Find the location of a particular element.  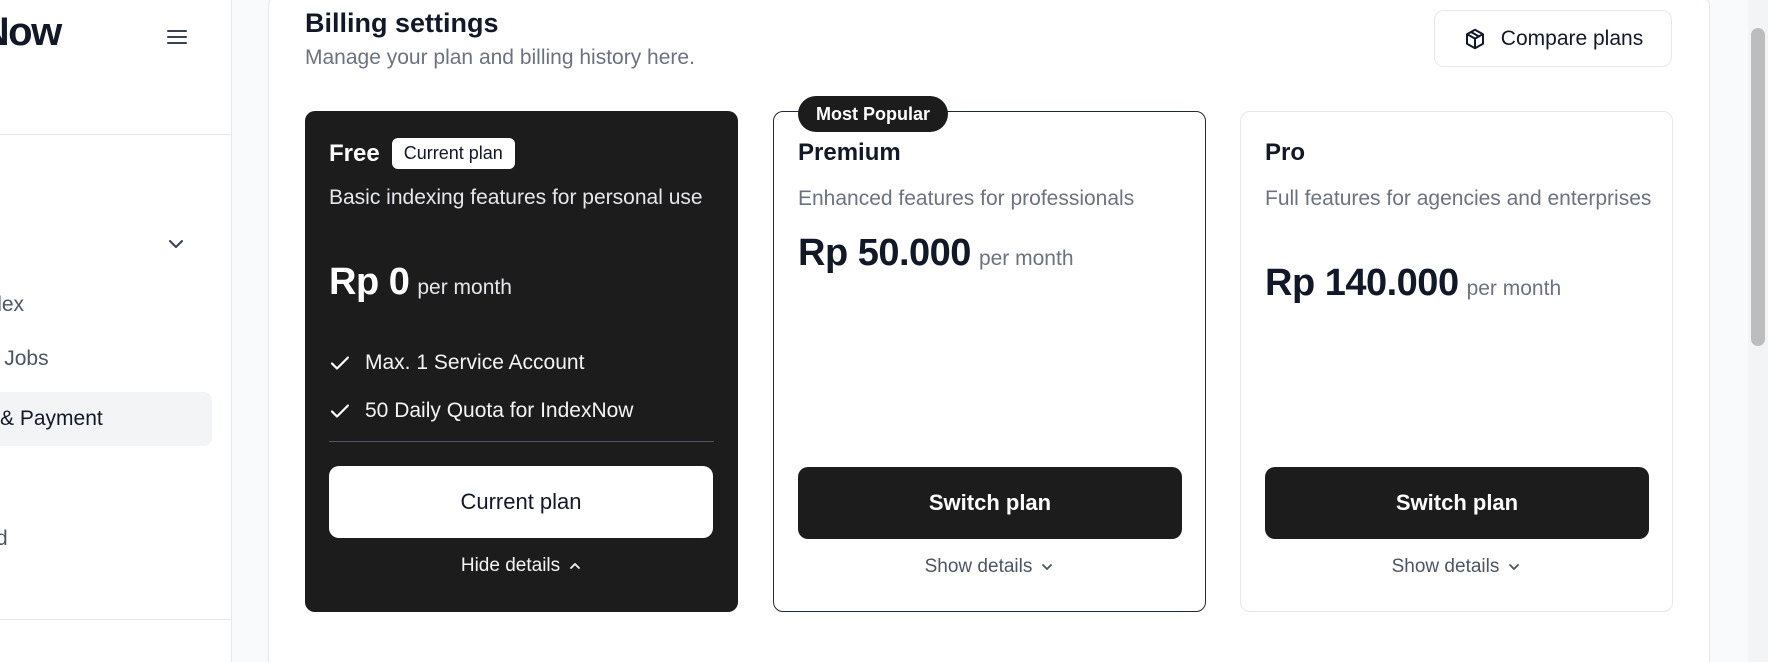

sidebar-item-billing-payment: & Payment is located at coordinates (106, 419).